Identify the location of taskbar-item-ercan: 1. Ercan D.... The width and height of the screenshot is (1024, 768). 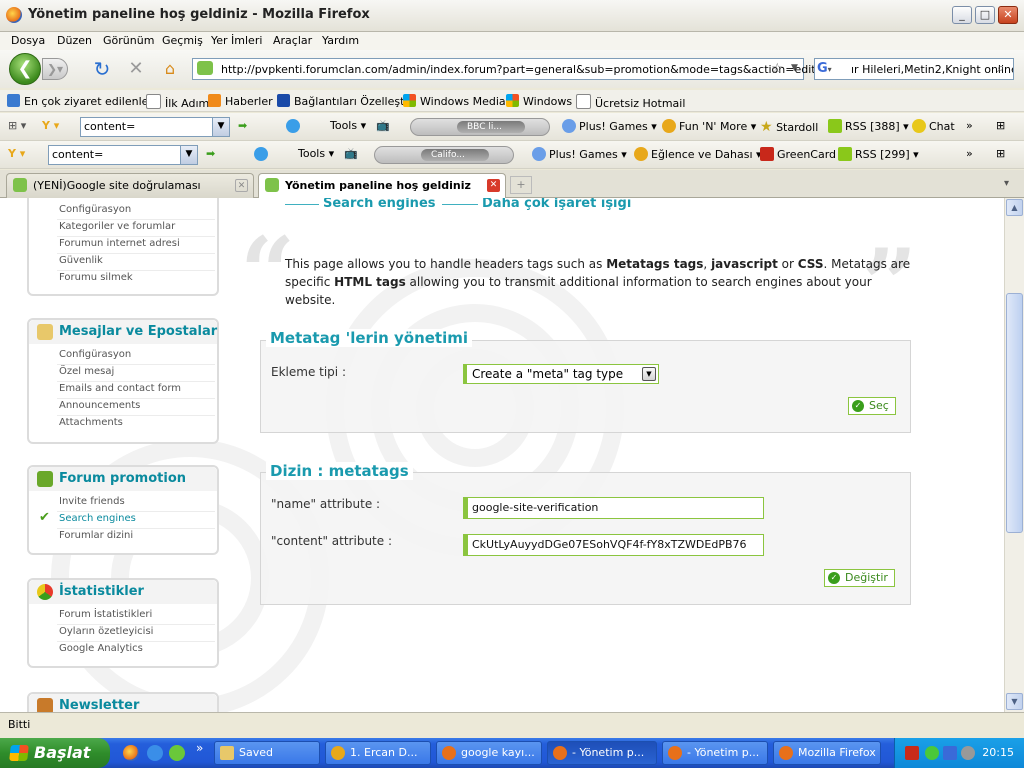
(378, 753).